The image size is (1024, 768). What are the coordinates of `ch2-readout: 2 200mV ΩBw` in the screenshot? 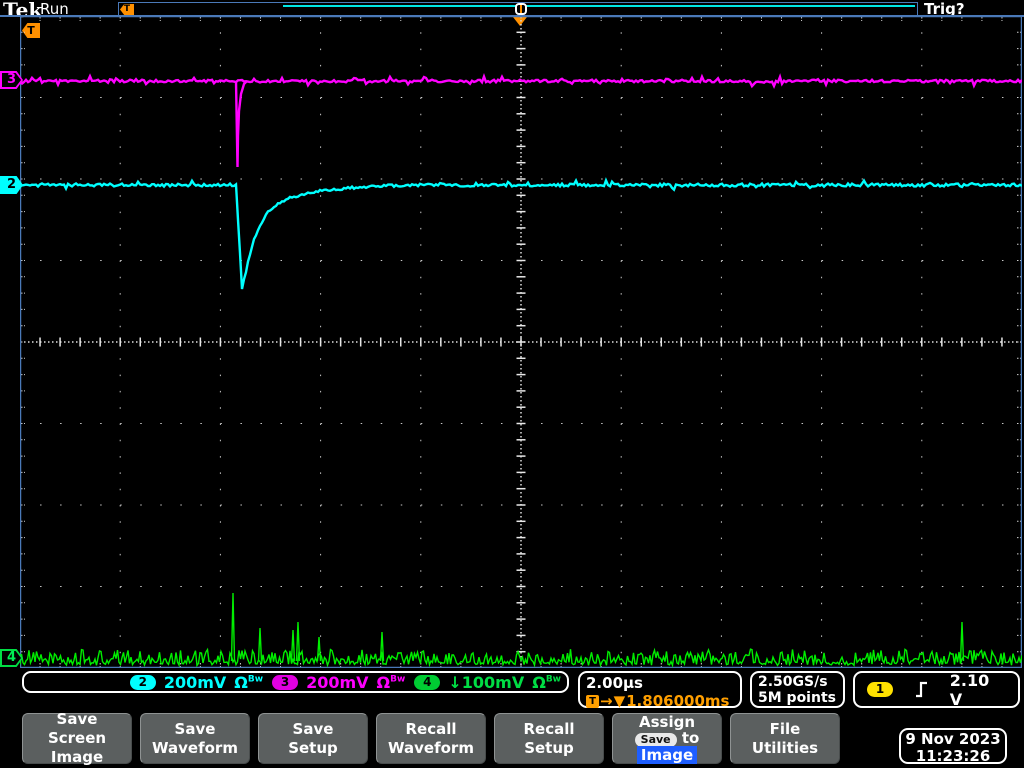 It's located at (196, 682).